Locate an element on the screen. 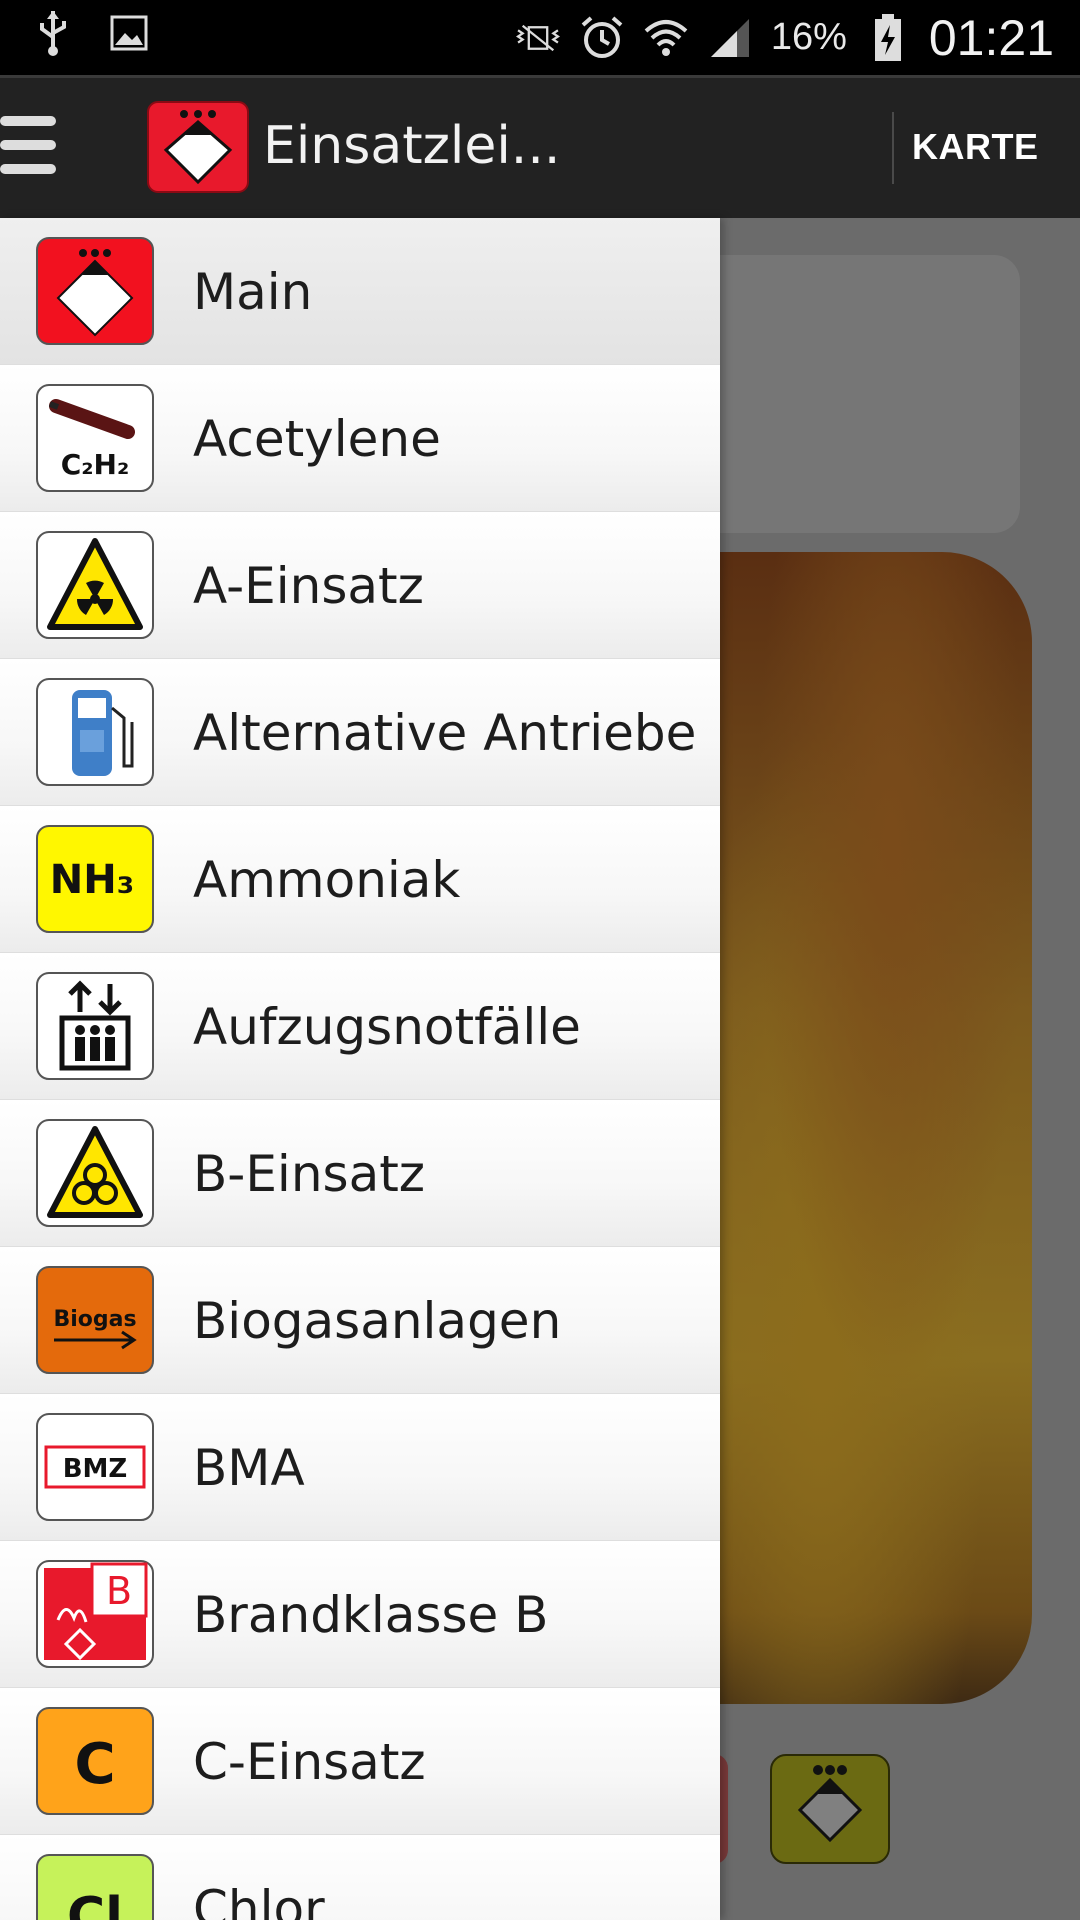  ammonia-icon-text: NH₃ is located at coordinates (92, 880).